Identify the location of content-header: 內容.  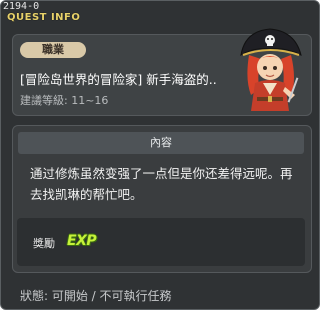
(161, 143).